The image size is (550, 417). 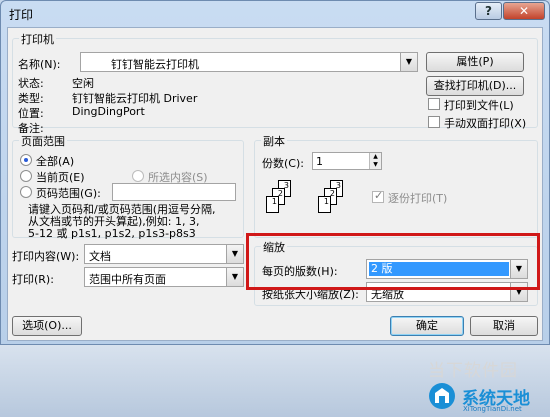 What do you see at coordinates (275, 14) in the screenshot?
I see `title-bar: 打印 ? ✕` at bounding box center [275, 14].